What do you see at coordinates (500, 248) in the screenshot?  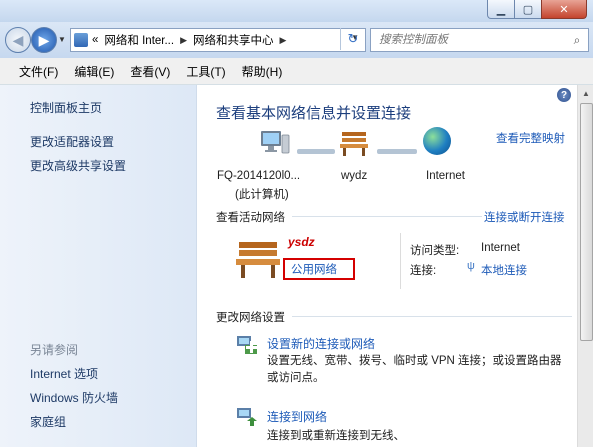 I see `access-type-value: Internet` at bounding box center [500, 248].